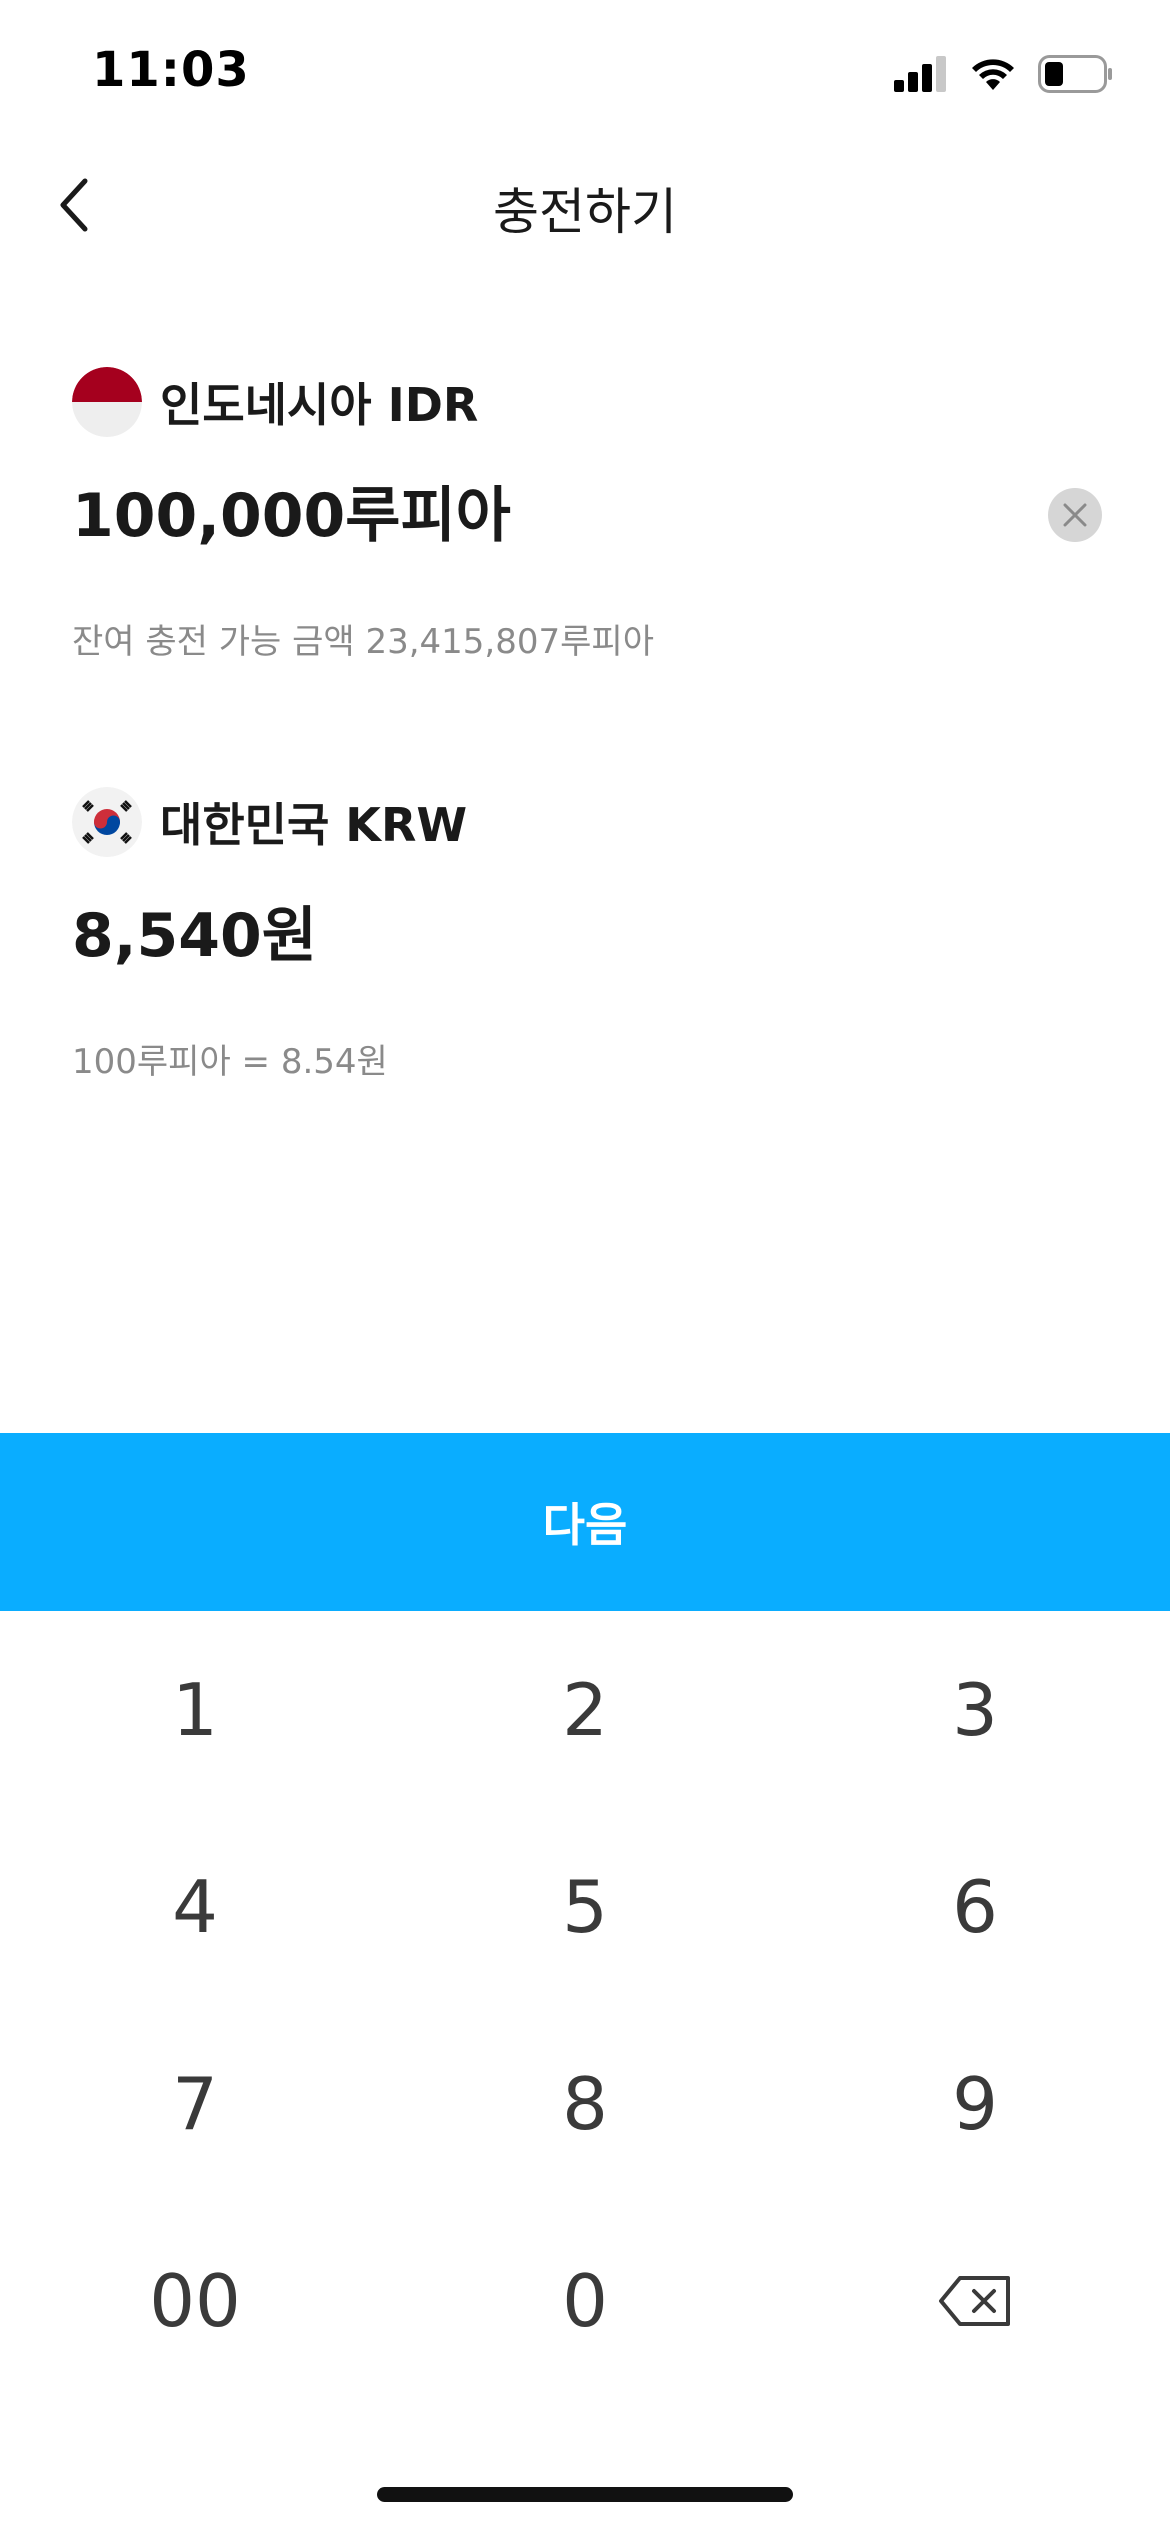 The height and width of the screenshot is (2532, 1170). Describe the element at coordinates (195, 1709) in the screenshot. I see `key-1: 1` at that location.